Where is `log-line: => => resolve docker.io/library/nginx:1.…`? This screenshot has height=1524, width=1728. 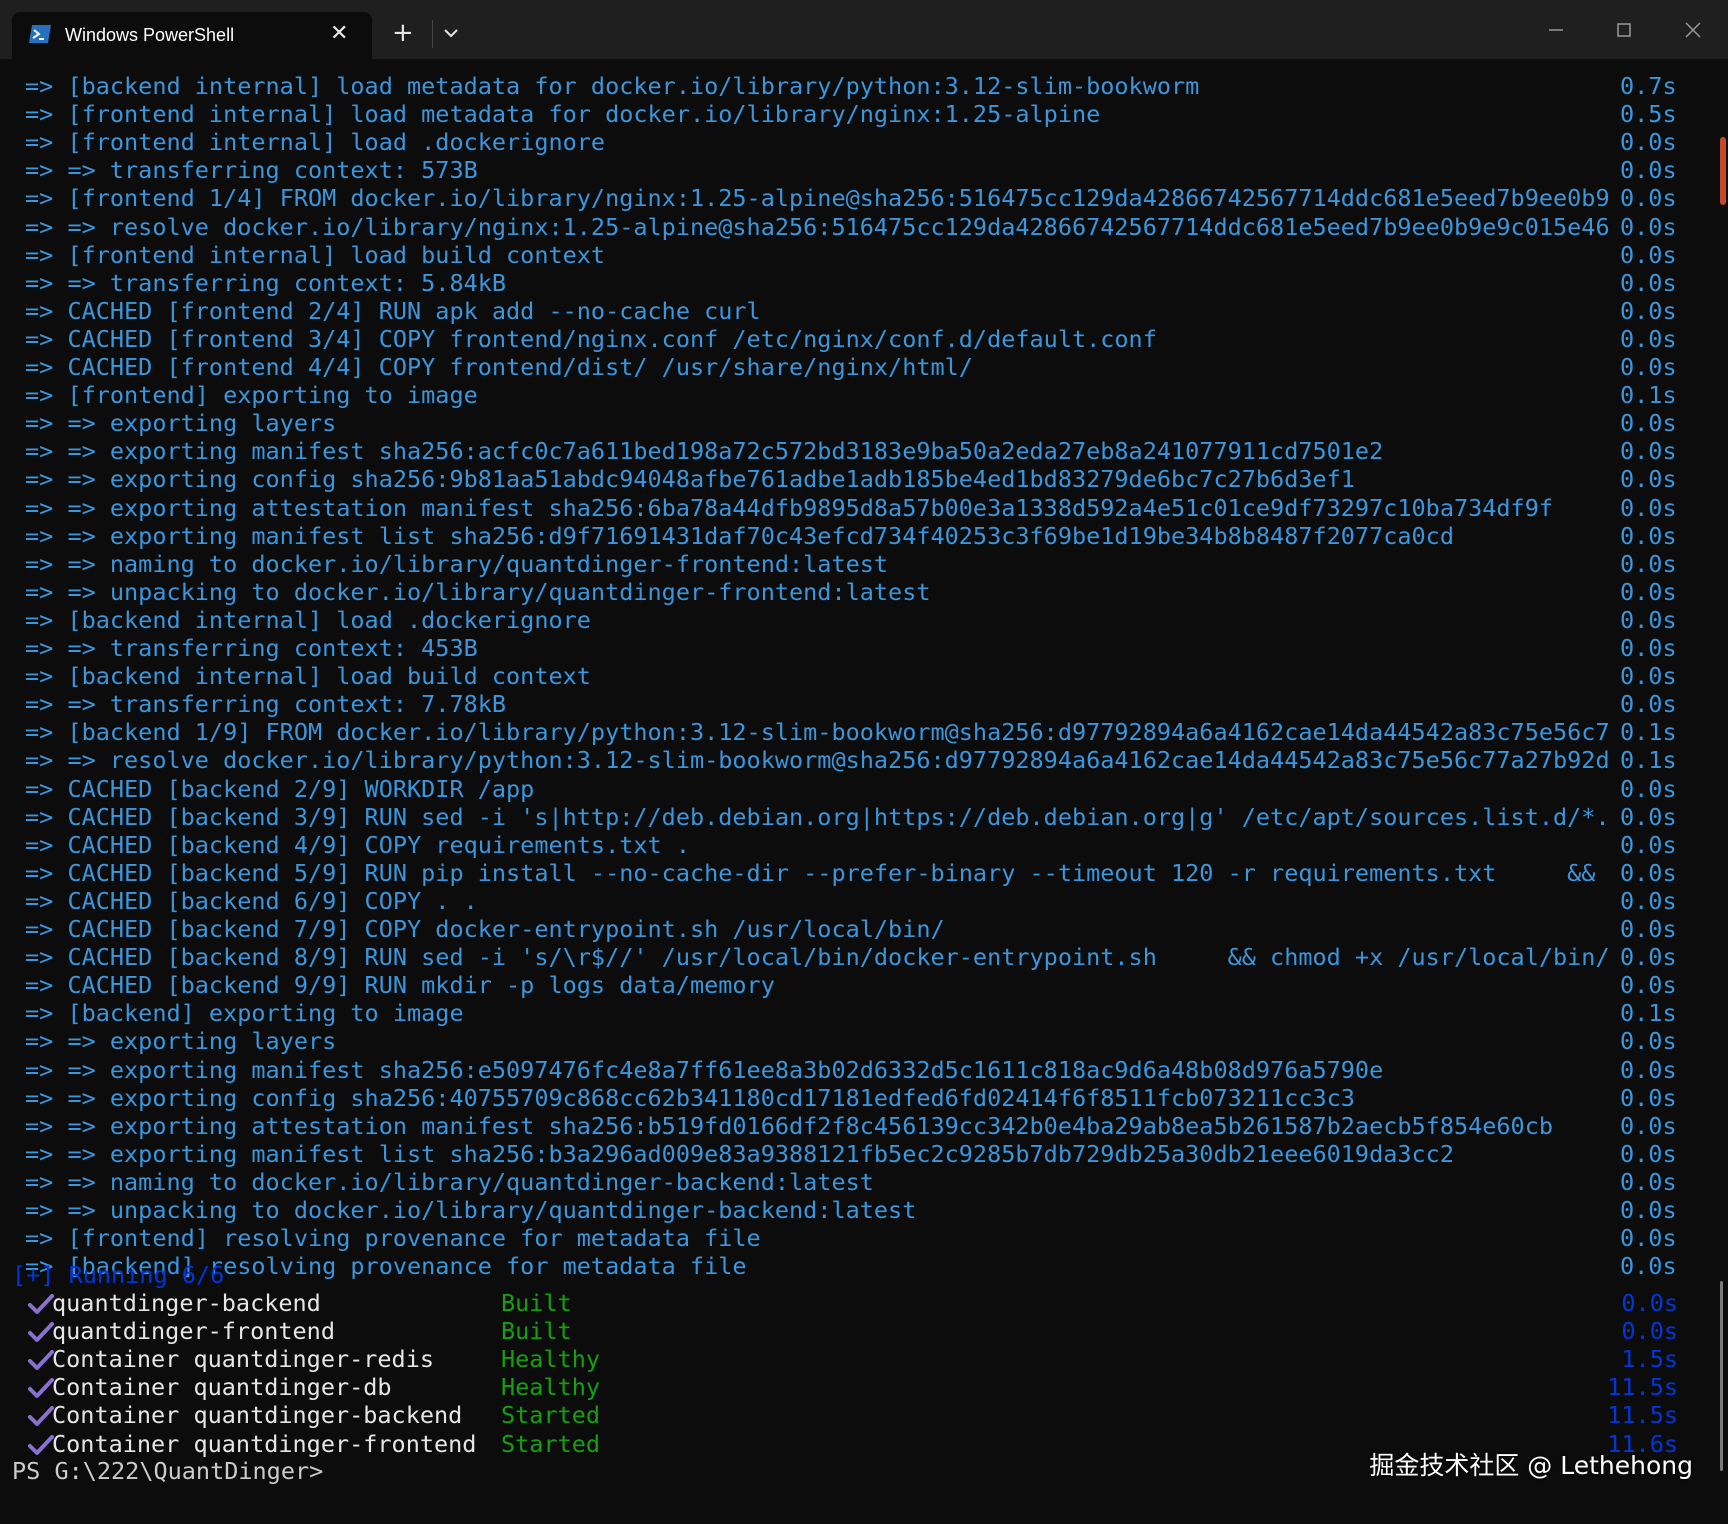 log-line: => => resolve docker.io/library/nginx:1.… is located at coordinates (864, 227).